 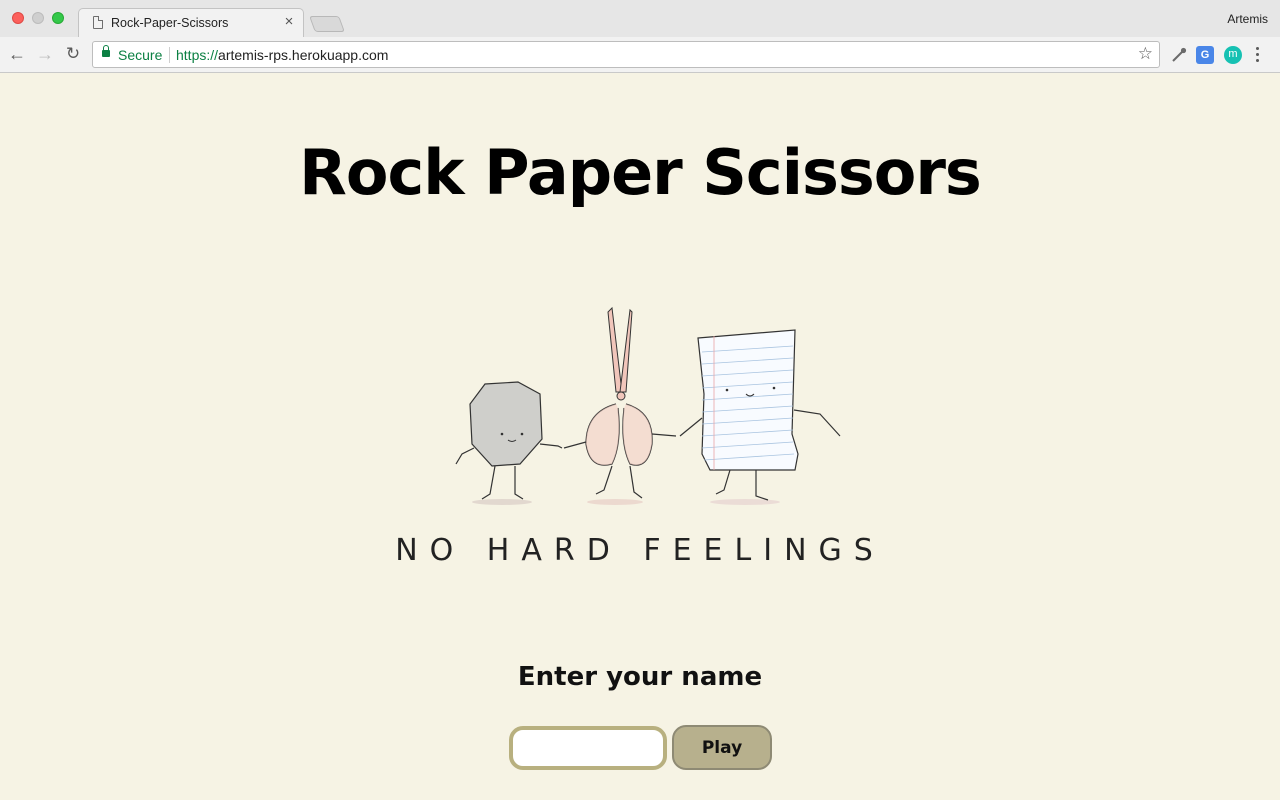 I want to click on rock-paper-scissors-illustration: NO HARD FEELINGS, so click(x=640, y=437).